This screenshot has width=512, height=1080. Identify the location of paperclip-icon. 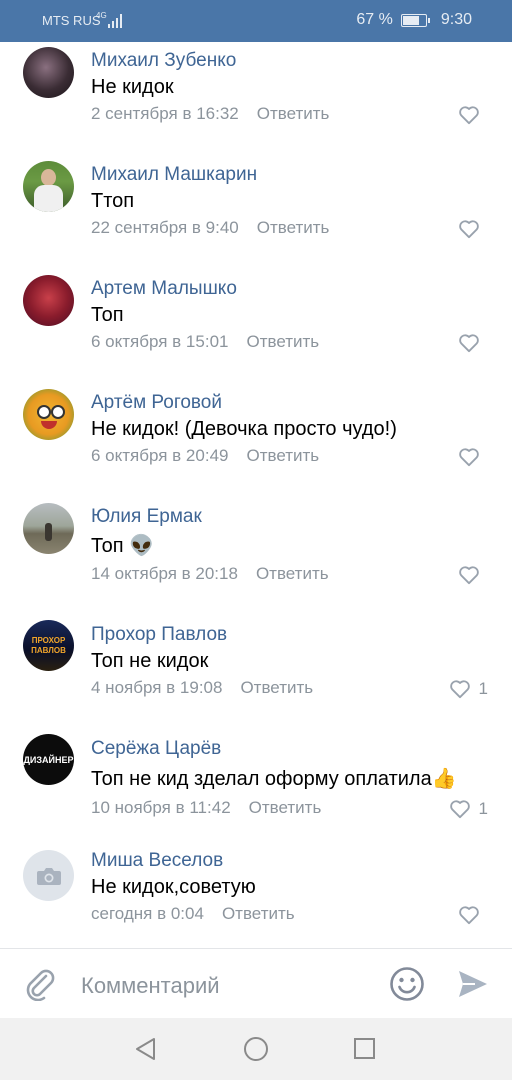
(40, 984).